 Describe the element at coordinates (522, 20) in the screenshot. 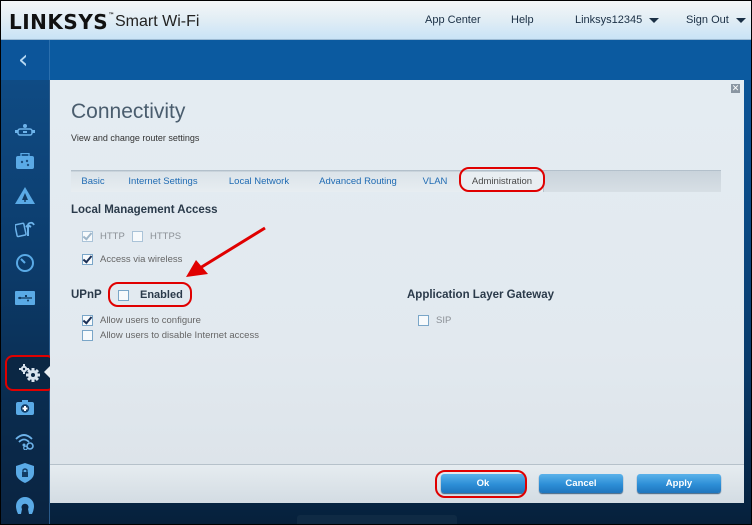

I see `help-link: Help` at that location.